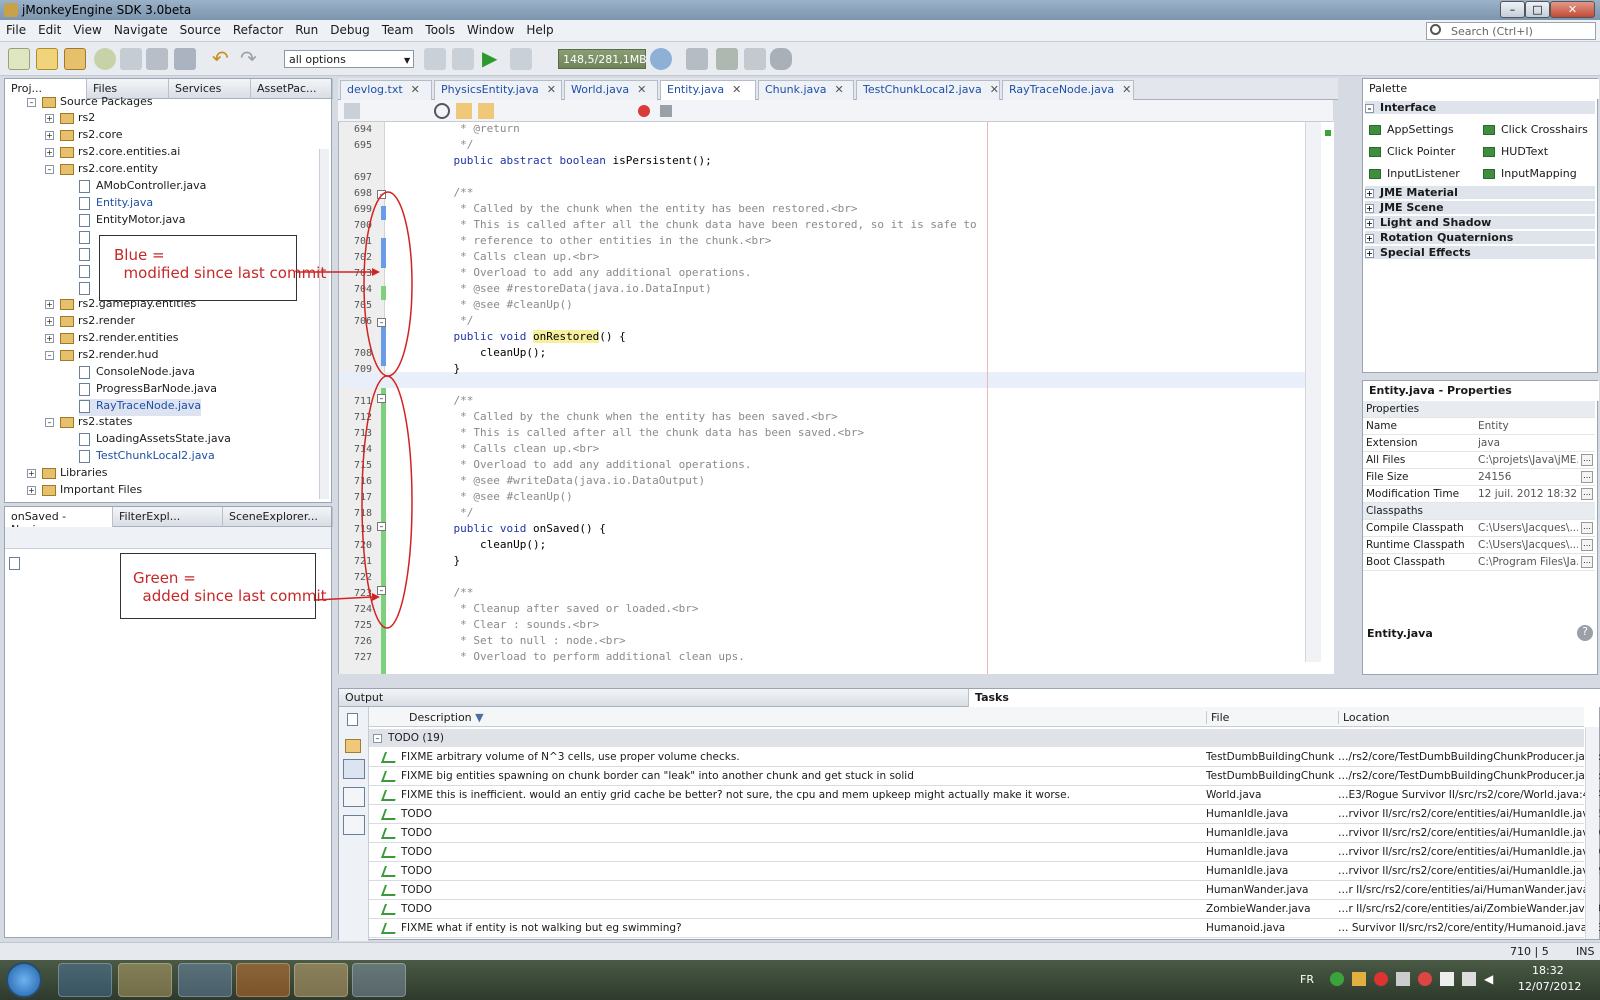  What do you see at coordinates (526, 336) in the screenshot?
I see `code-line: public void onRestored() {` at bounding box center [526, 336].